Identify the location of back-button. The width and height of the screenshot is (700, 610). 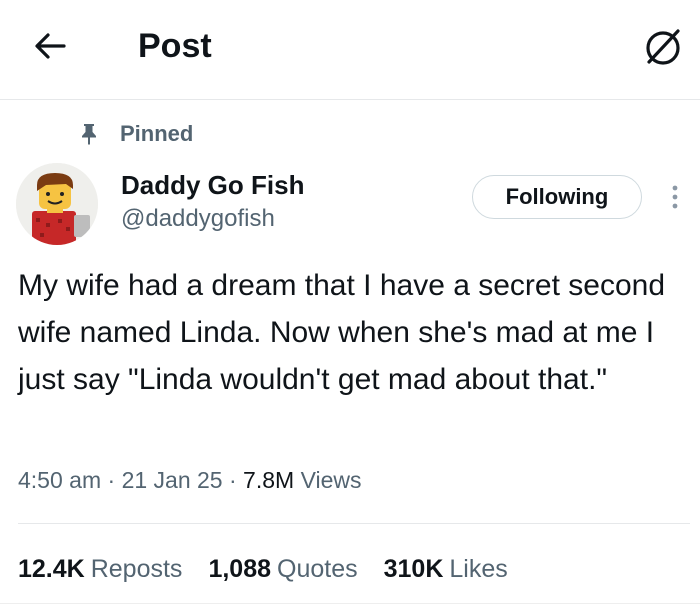
(50, 46).